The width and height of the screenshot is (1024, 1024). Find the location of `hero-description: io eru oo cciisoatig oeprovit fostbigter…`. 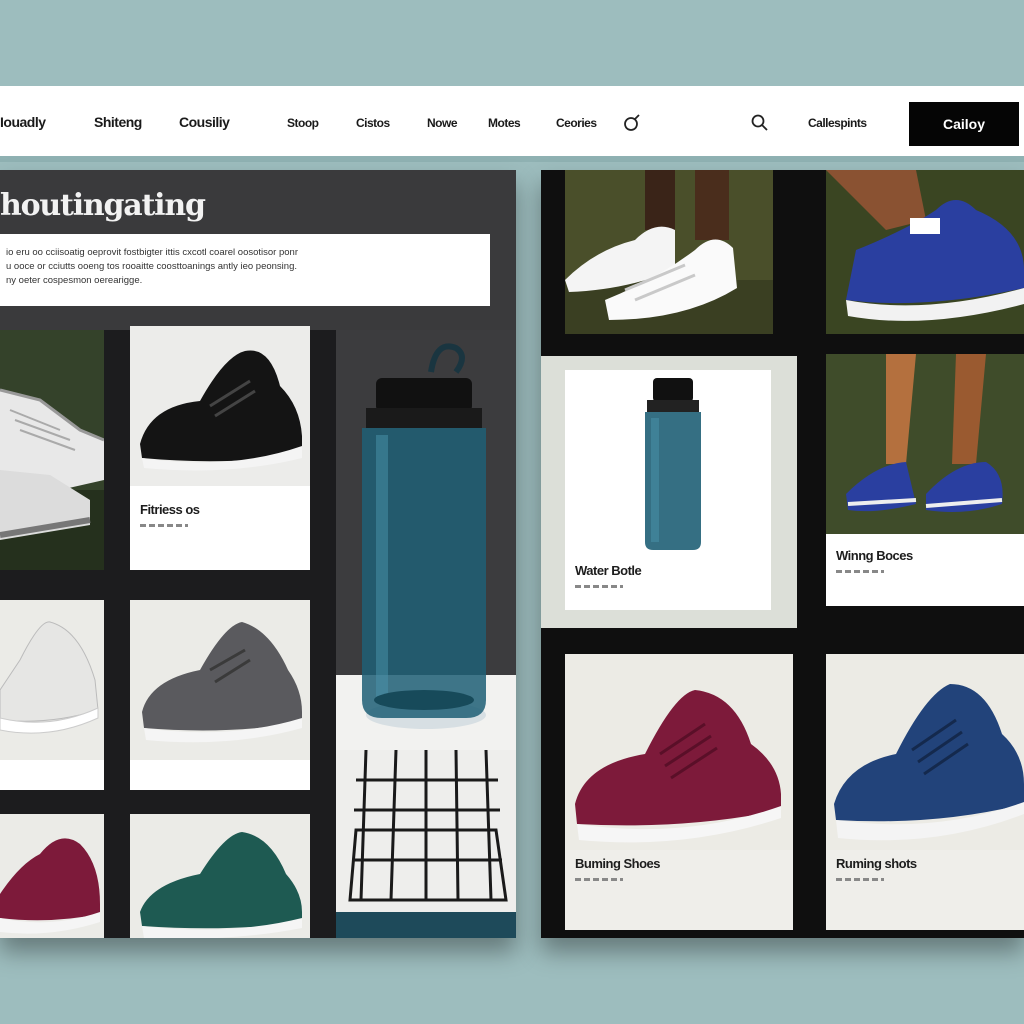

hero-description: io eru oo cciisoatig oeprovit fostbigter… is located at coordinates (245, 270).